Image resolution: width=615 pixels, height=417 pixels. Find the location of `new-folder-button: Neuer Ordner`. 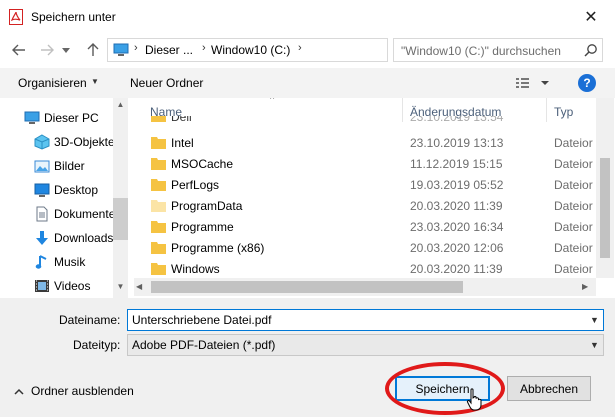

new-folder-button: Neuer Ordner is located at coordinates (166, 83).